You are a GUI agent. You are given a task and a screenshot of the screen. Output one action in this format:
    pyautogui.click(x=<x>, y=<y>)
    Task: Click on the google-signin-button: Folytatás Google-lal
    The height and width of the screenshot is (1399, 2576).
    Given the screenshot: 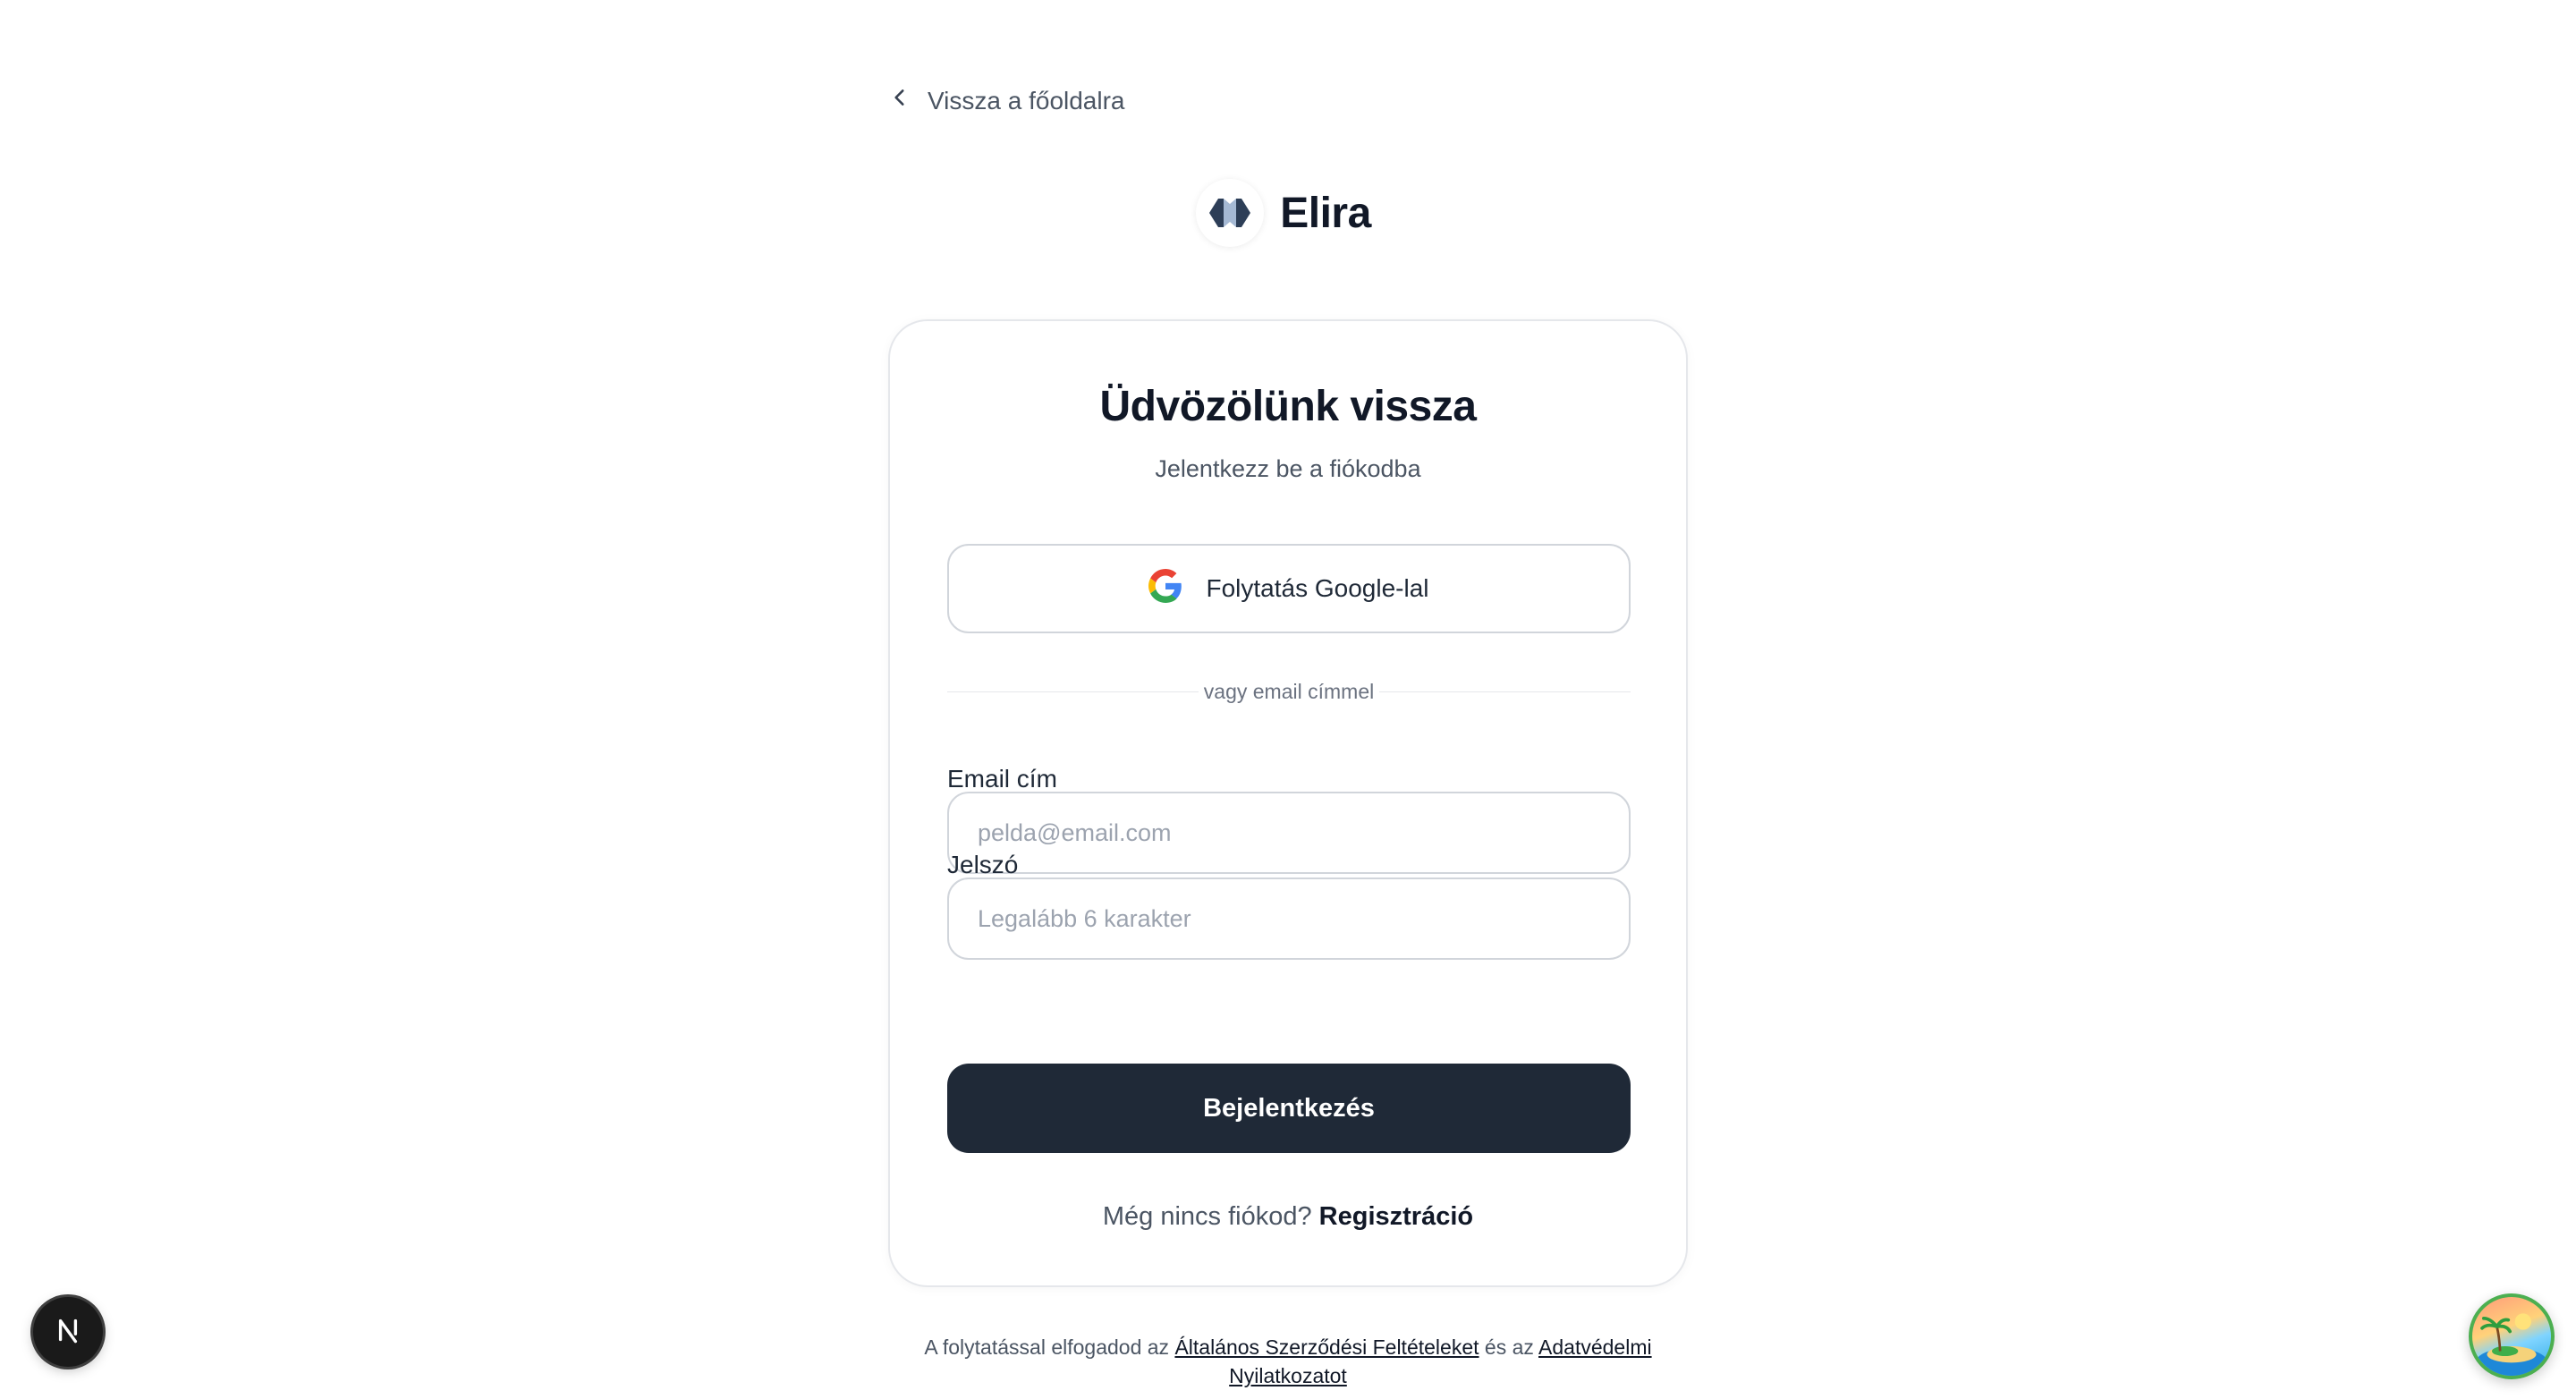 What is the action you would take?
    pyautogui.click(x=1289, y=588)
    